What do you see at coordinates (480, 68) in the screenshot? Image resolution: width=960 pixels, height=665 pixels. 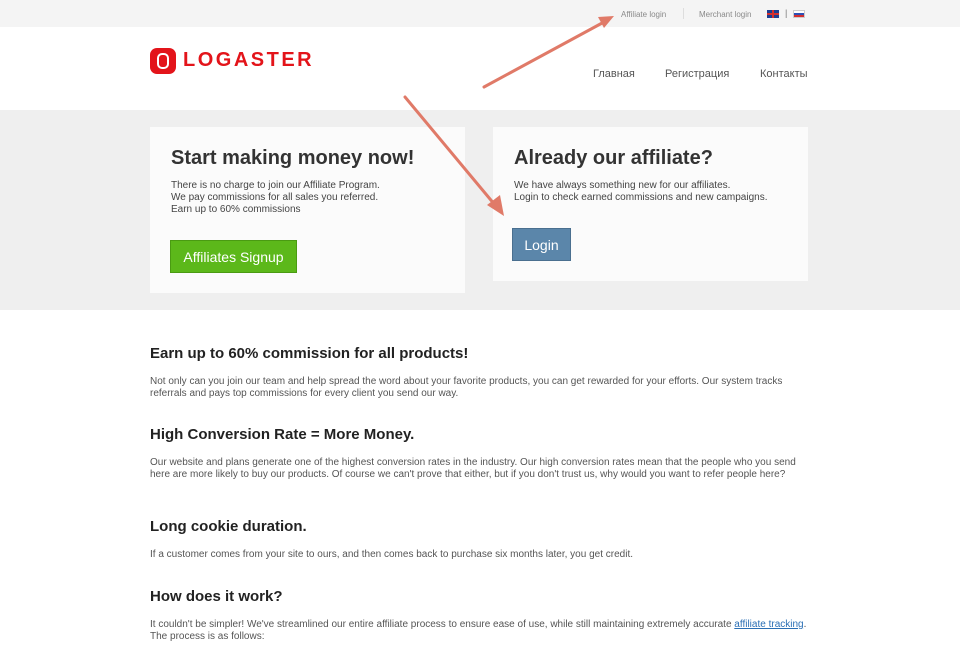 I see `site-header` at bounding box center [480, 68].